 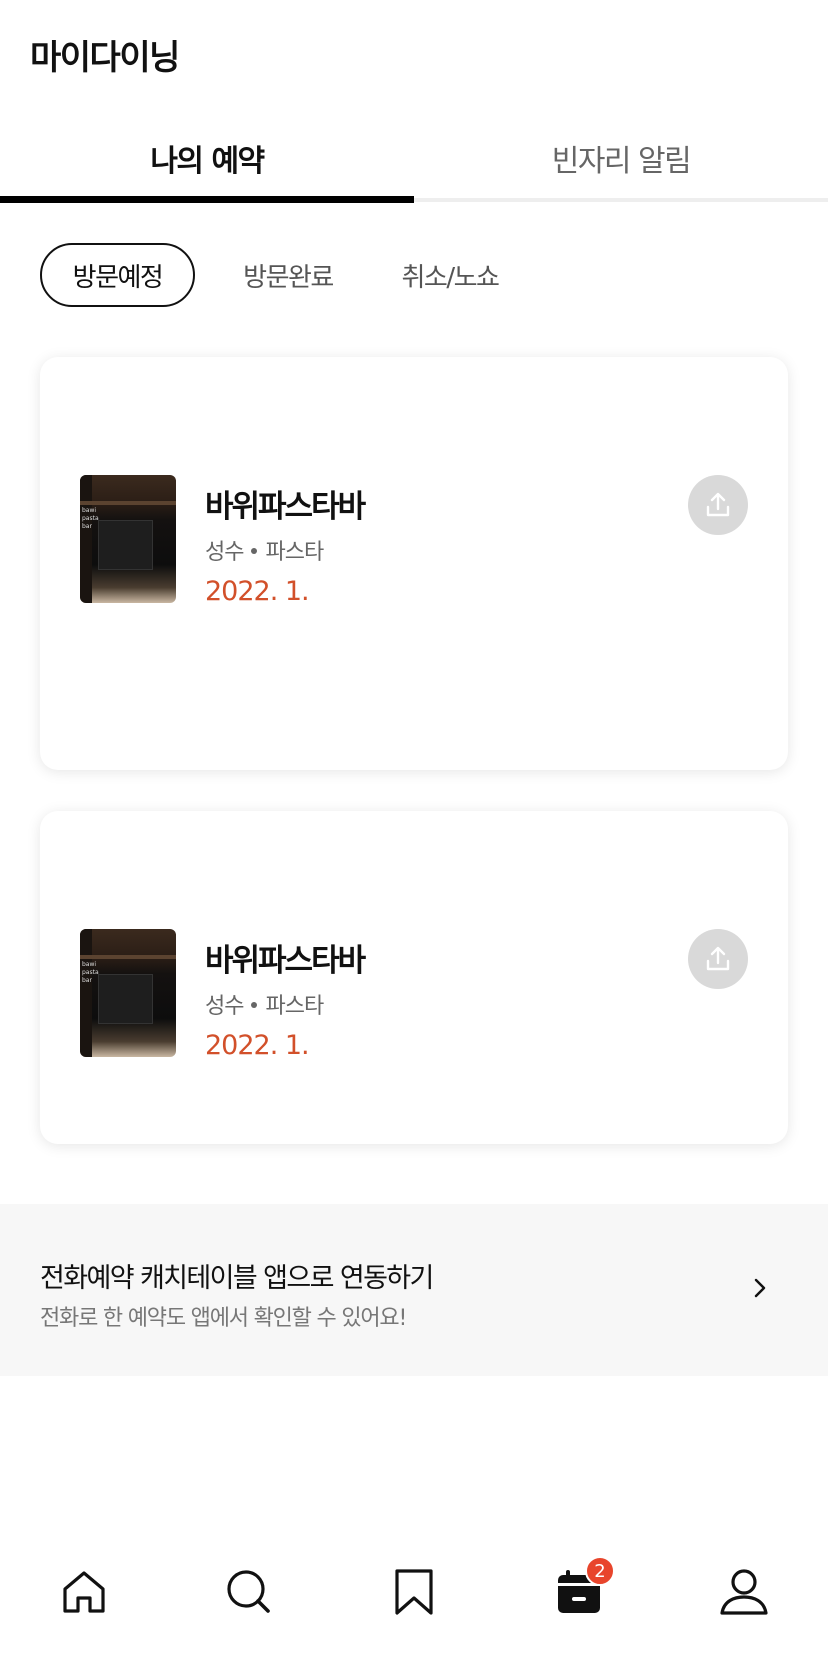 I want to click on tab-bar: 나의 예약 빈자리 알림, so click(x=414, y=158).